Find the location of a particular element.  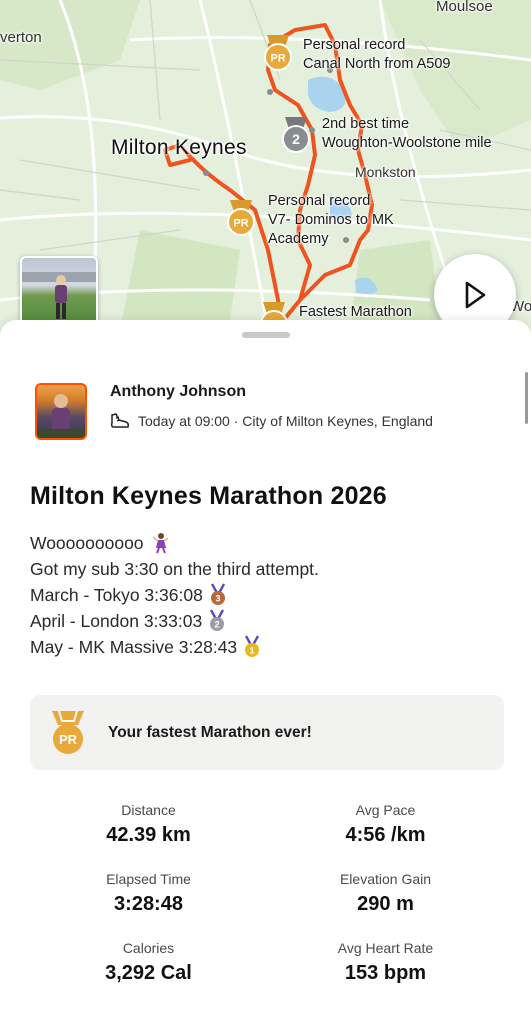

stat-calories: Calories 3,292 Cal is located at coordinates (148, 962).